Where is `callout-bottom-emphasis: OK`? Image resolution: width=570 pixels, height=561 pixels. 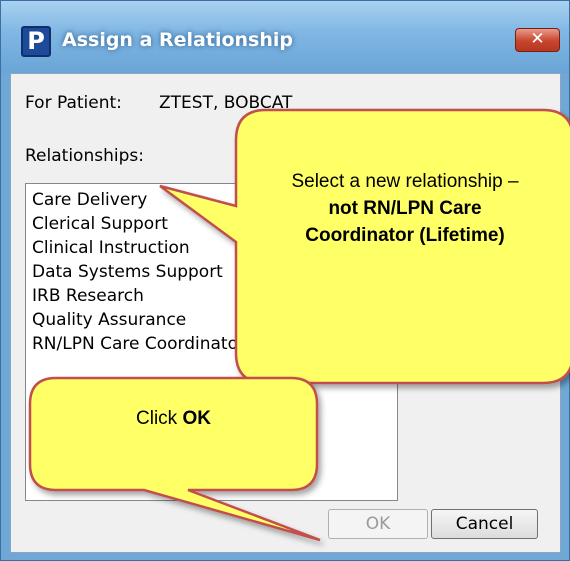 callout-bottom-emphasis: OK is located at coordinates (196, 418).